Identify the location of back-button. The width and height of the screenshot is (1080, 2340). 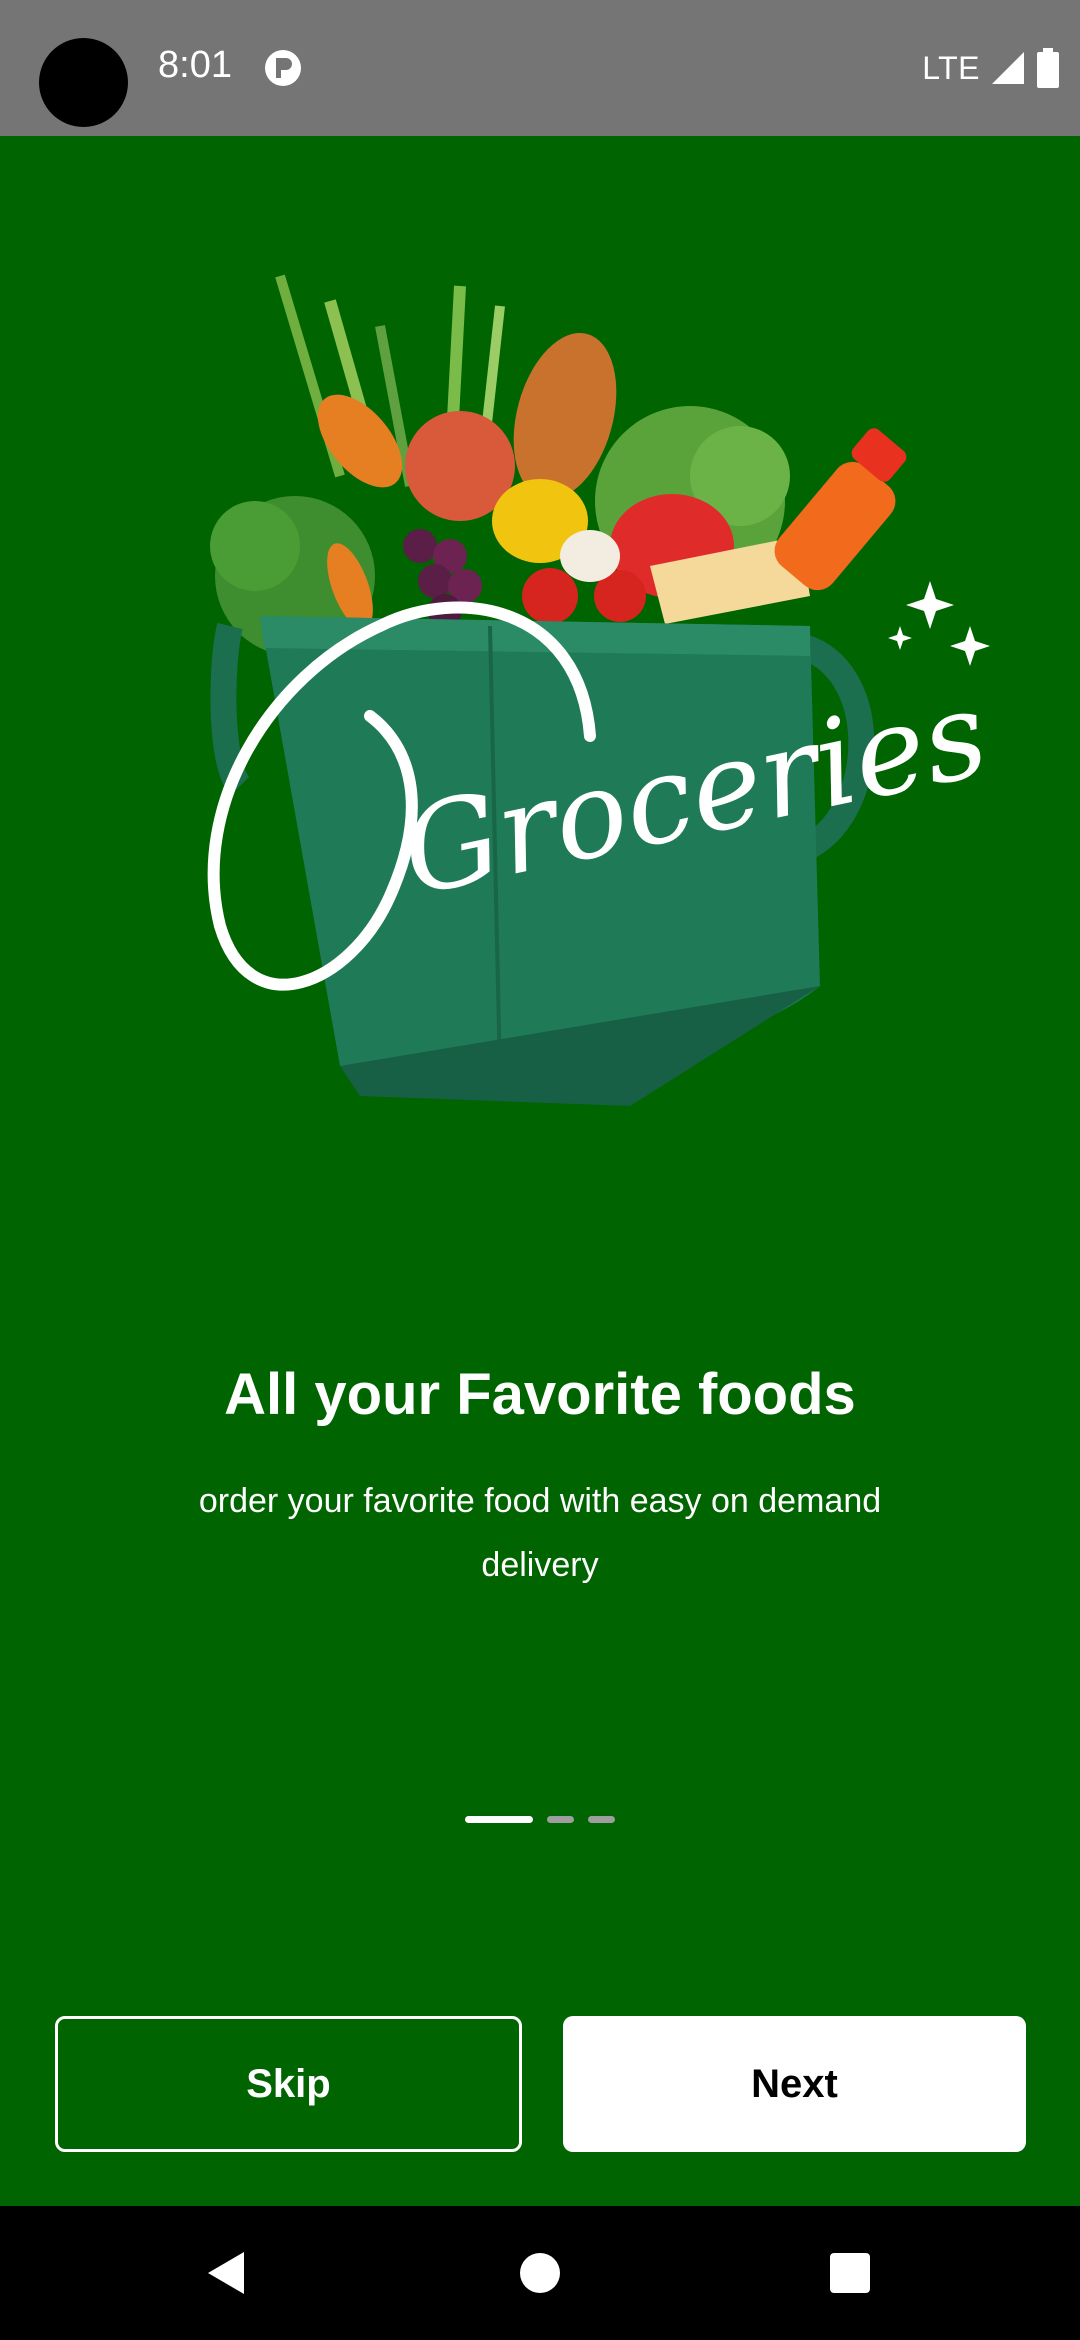
(226, 2273).